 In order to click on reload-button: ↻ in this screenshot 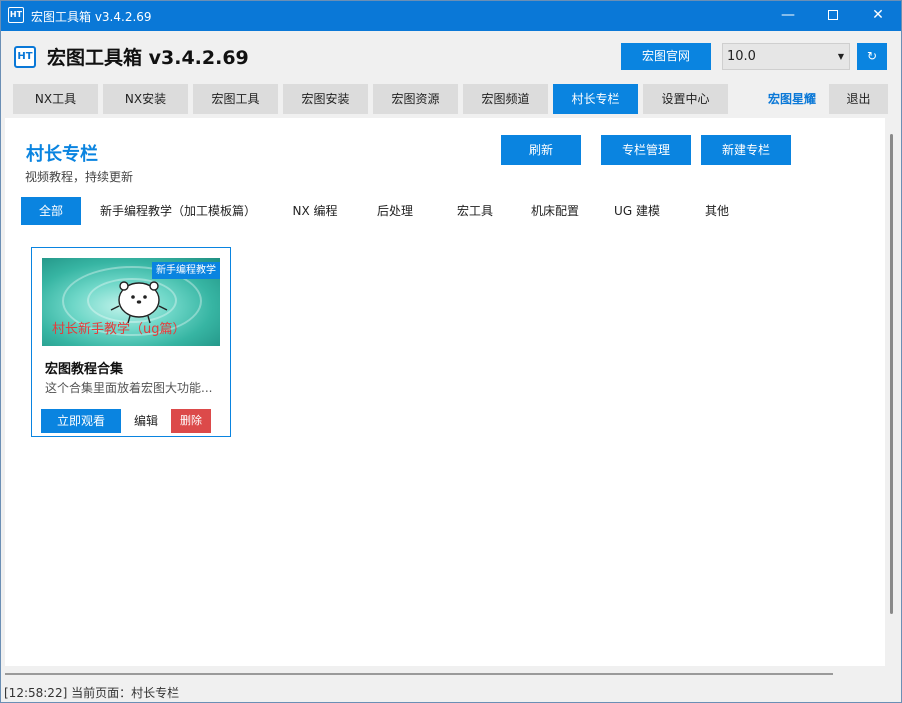, I will do `click(872, 56)`.